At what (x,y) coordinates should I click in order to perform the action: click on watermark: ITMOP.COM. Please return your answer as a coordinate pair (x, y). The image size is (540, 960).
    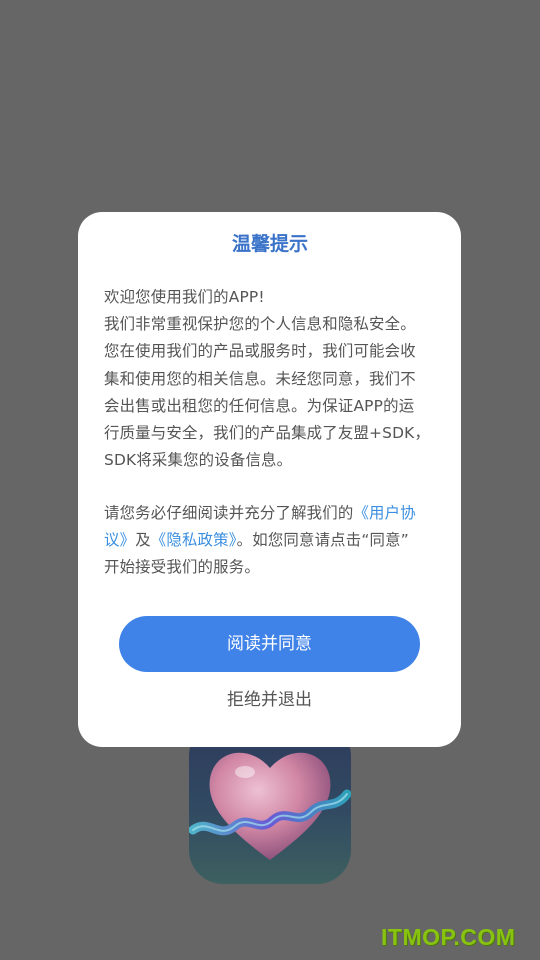
    Looking at the image, I should click on (448, 937).